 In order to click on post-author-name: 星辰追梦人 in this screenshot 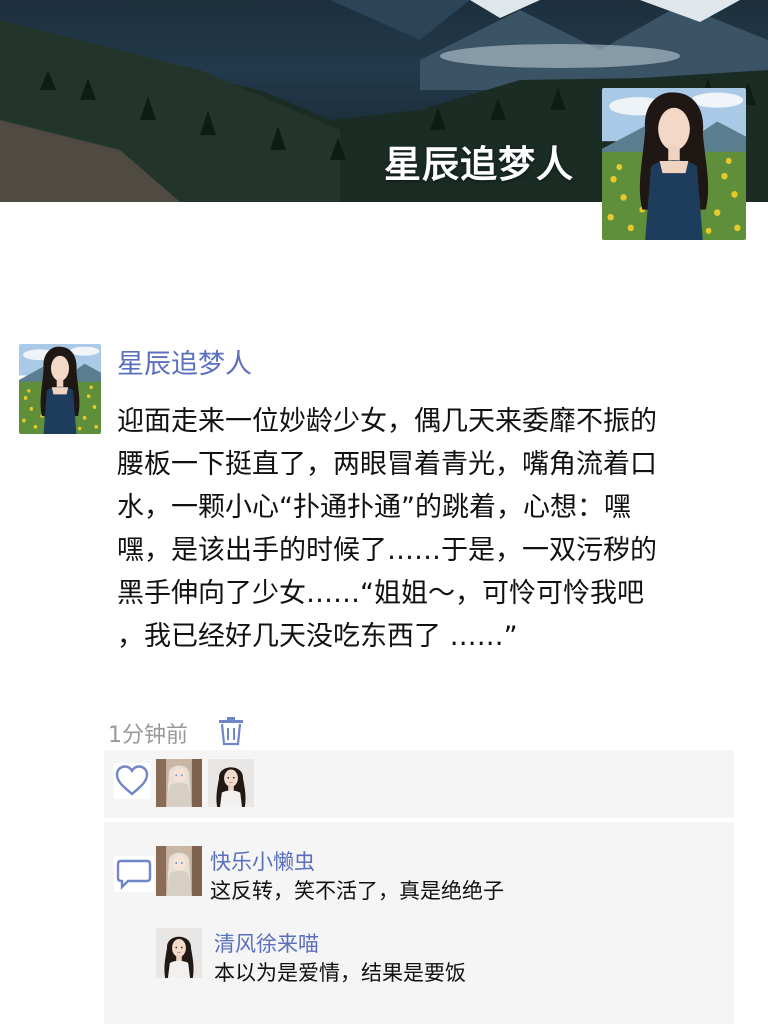, I will do `click(184, 361)`.